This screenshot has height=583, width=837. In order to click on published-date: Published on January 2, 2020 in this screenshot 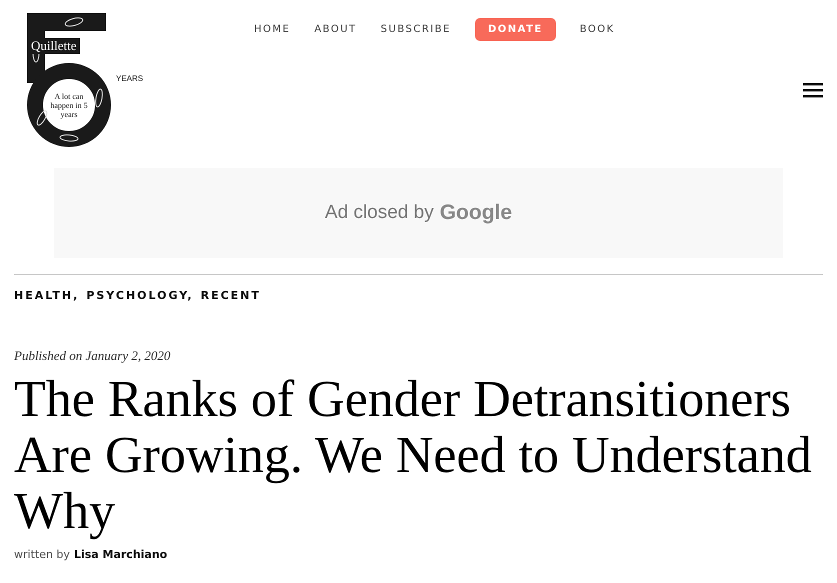, I will do `click(93, 356)`.